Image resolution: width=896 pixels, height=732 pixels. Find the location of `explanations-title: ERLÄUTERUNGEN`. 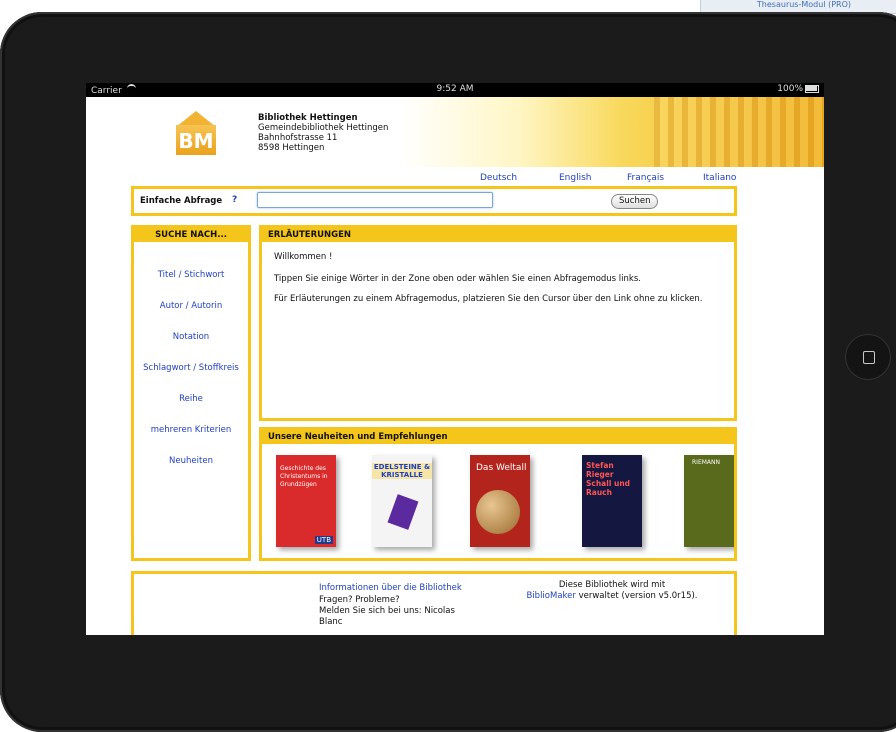

explanations-title: ERLÄUTERUNGEN is located at coordinates (498, 235).